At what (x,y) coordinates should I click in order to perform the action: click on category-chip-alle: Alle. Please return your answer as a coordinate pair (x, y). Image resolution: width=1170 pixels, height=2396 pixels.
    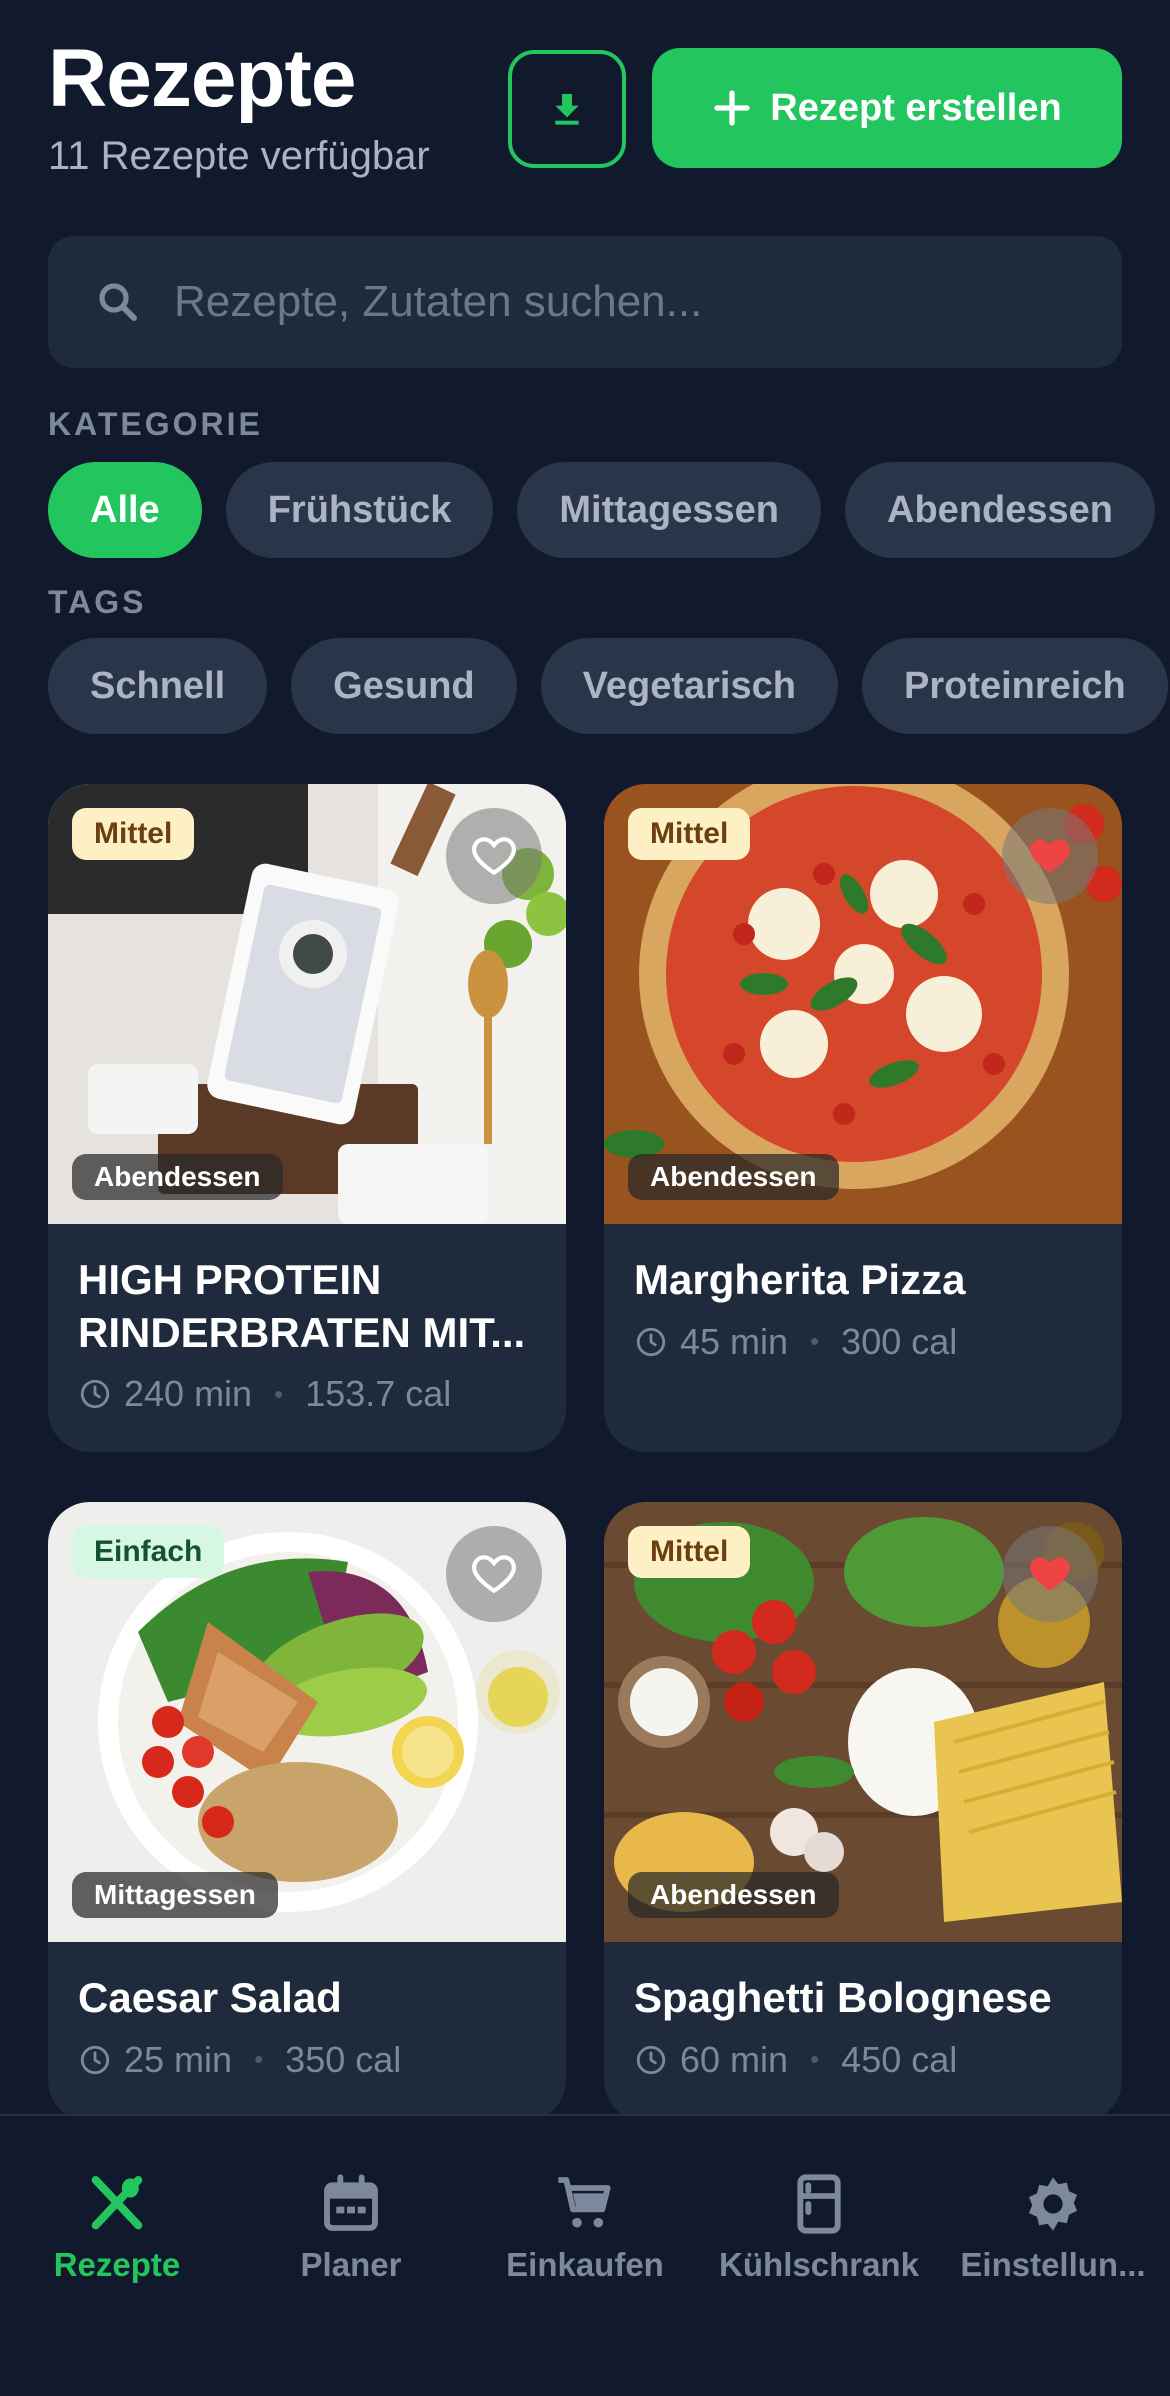
    Looking at the image, I should click on (125, 510).